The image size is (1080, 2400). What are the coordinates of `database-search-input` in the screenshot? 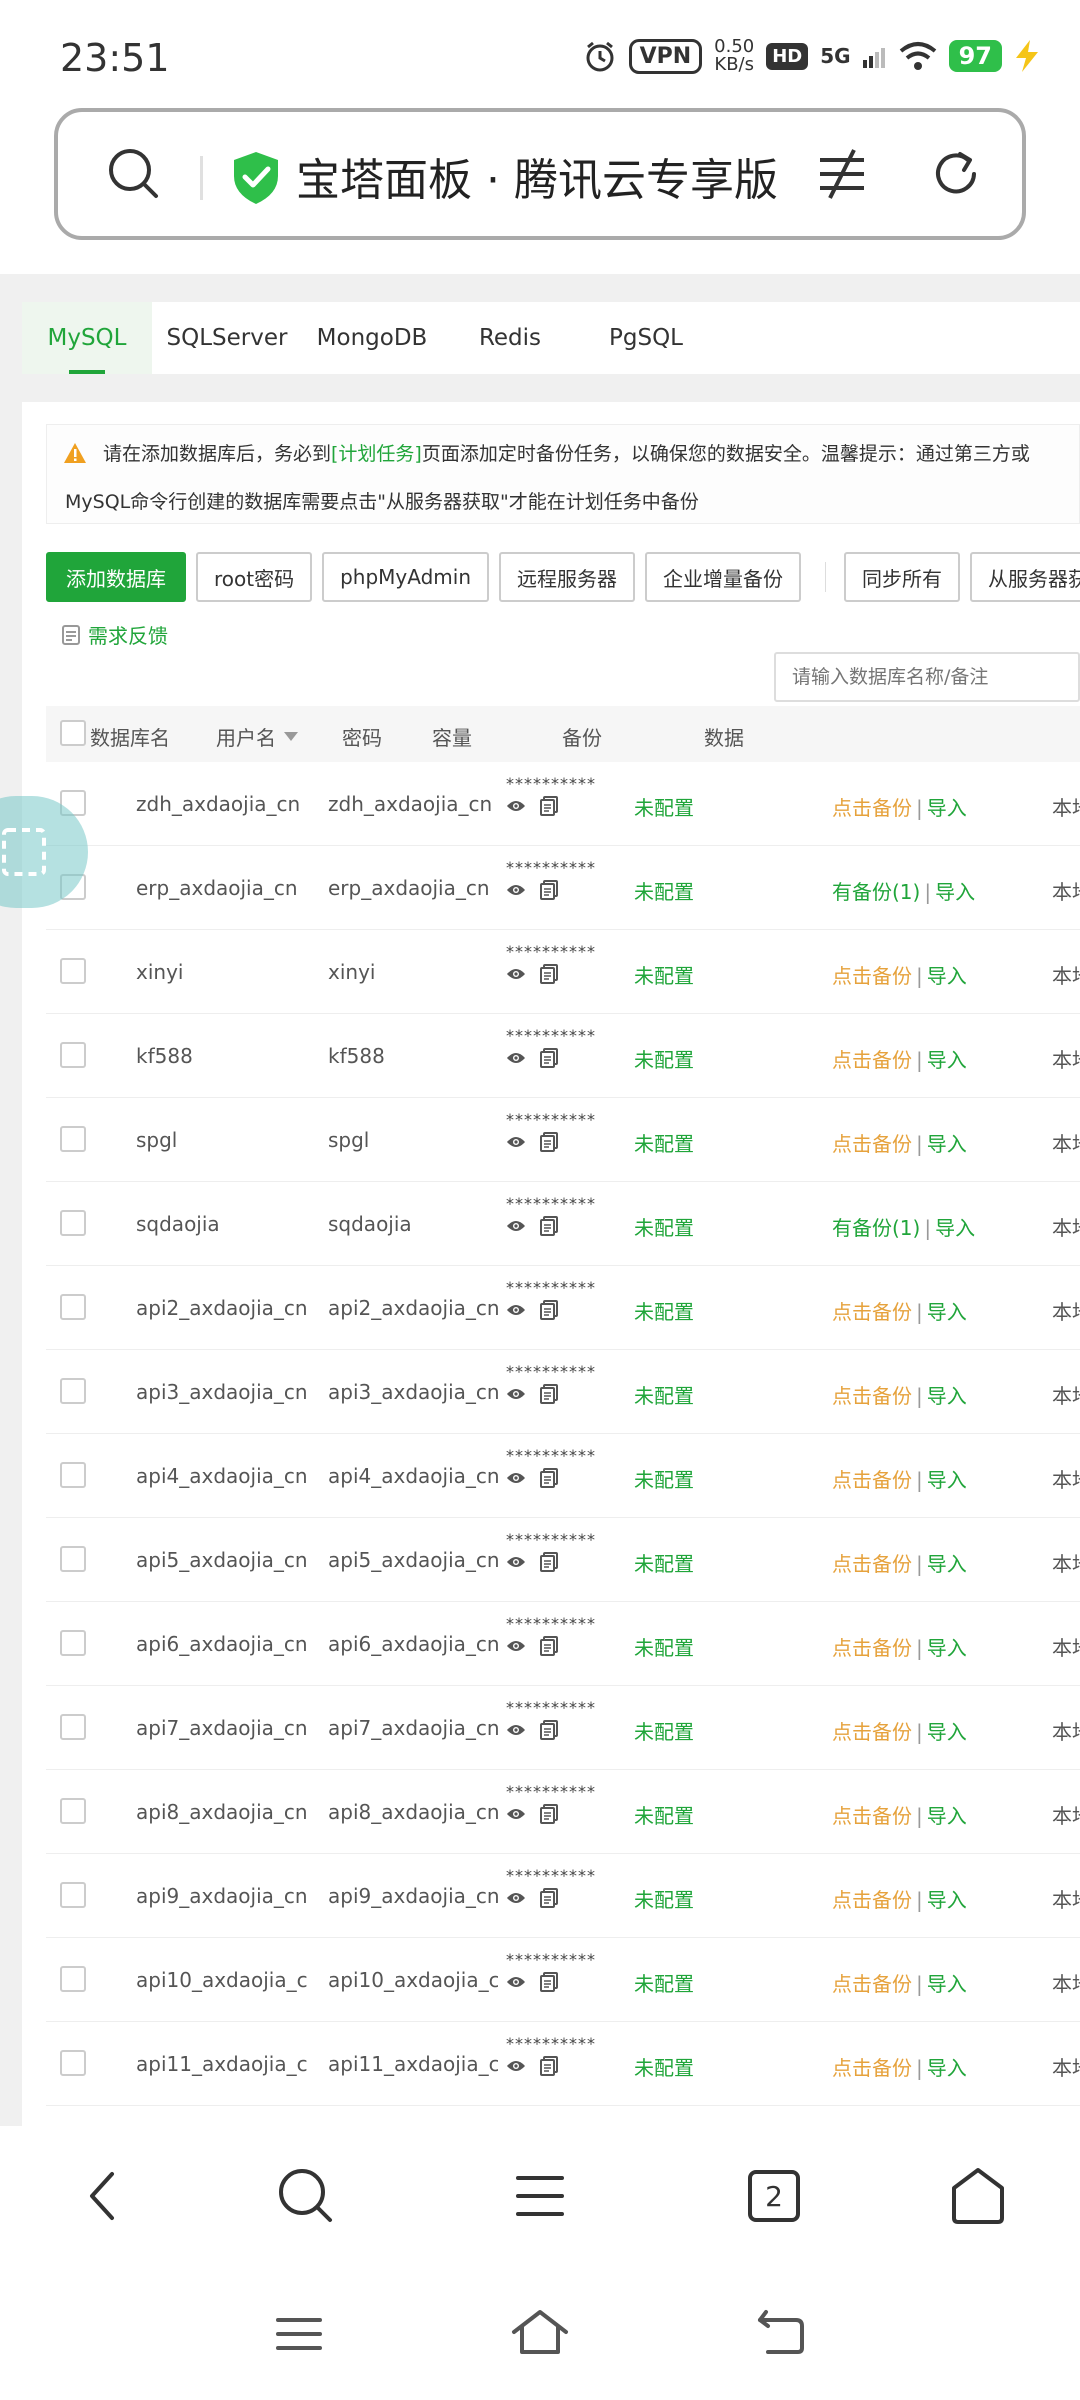 It's located at (927, 677).